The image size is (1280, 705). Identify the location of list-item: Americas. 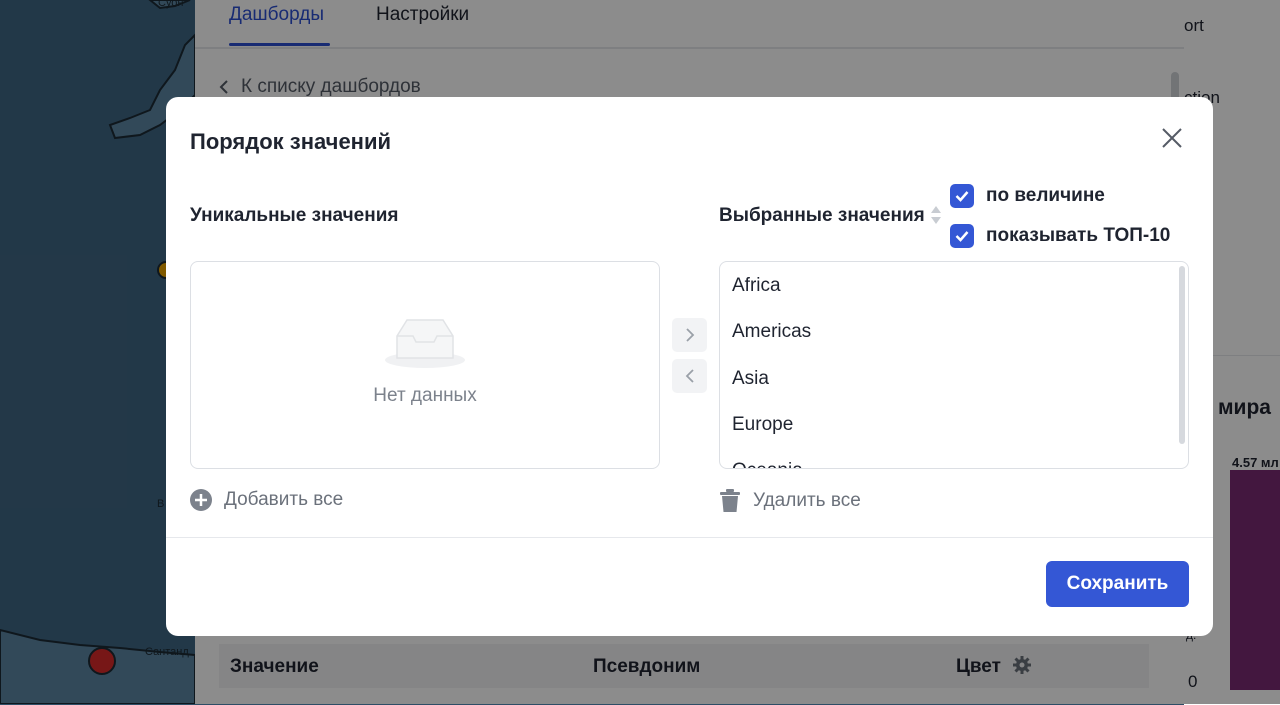
(771, 332).